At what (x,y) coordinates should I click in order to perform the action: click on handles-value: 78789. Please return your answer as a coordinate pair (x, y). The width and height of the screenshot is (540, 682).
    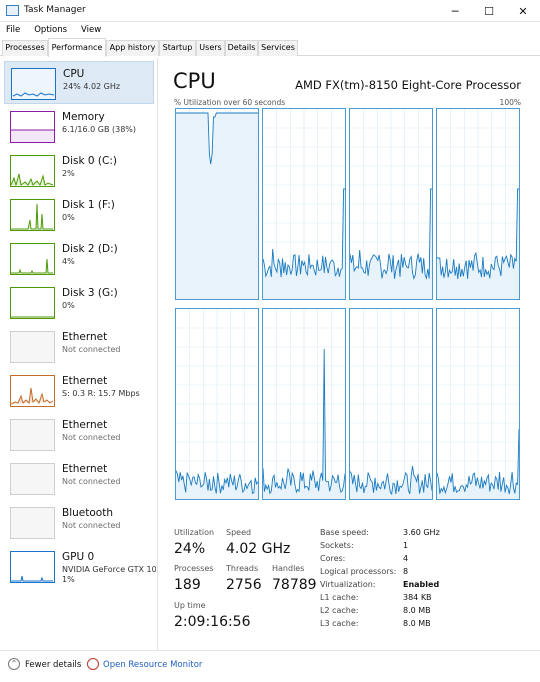
    Looking at the image, I should click on (294, 585).